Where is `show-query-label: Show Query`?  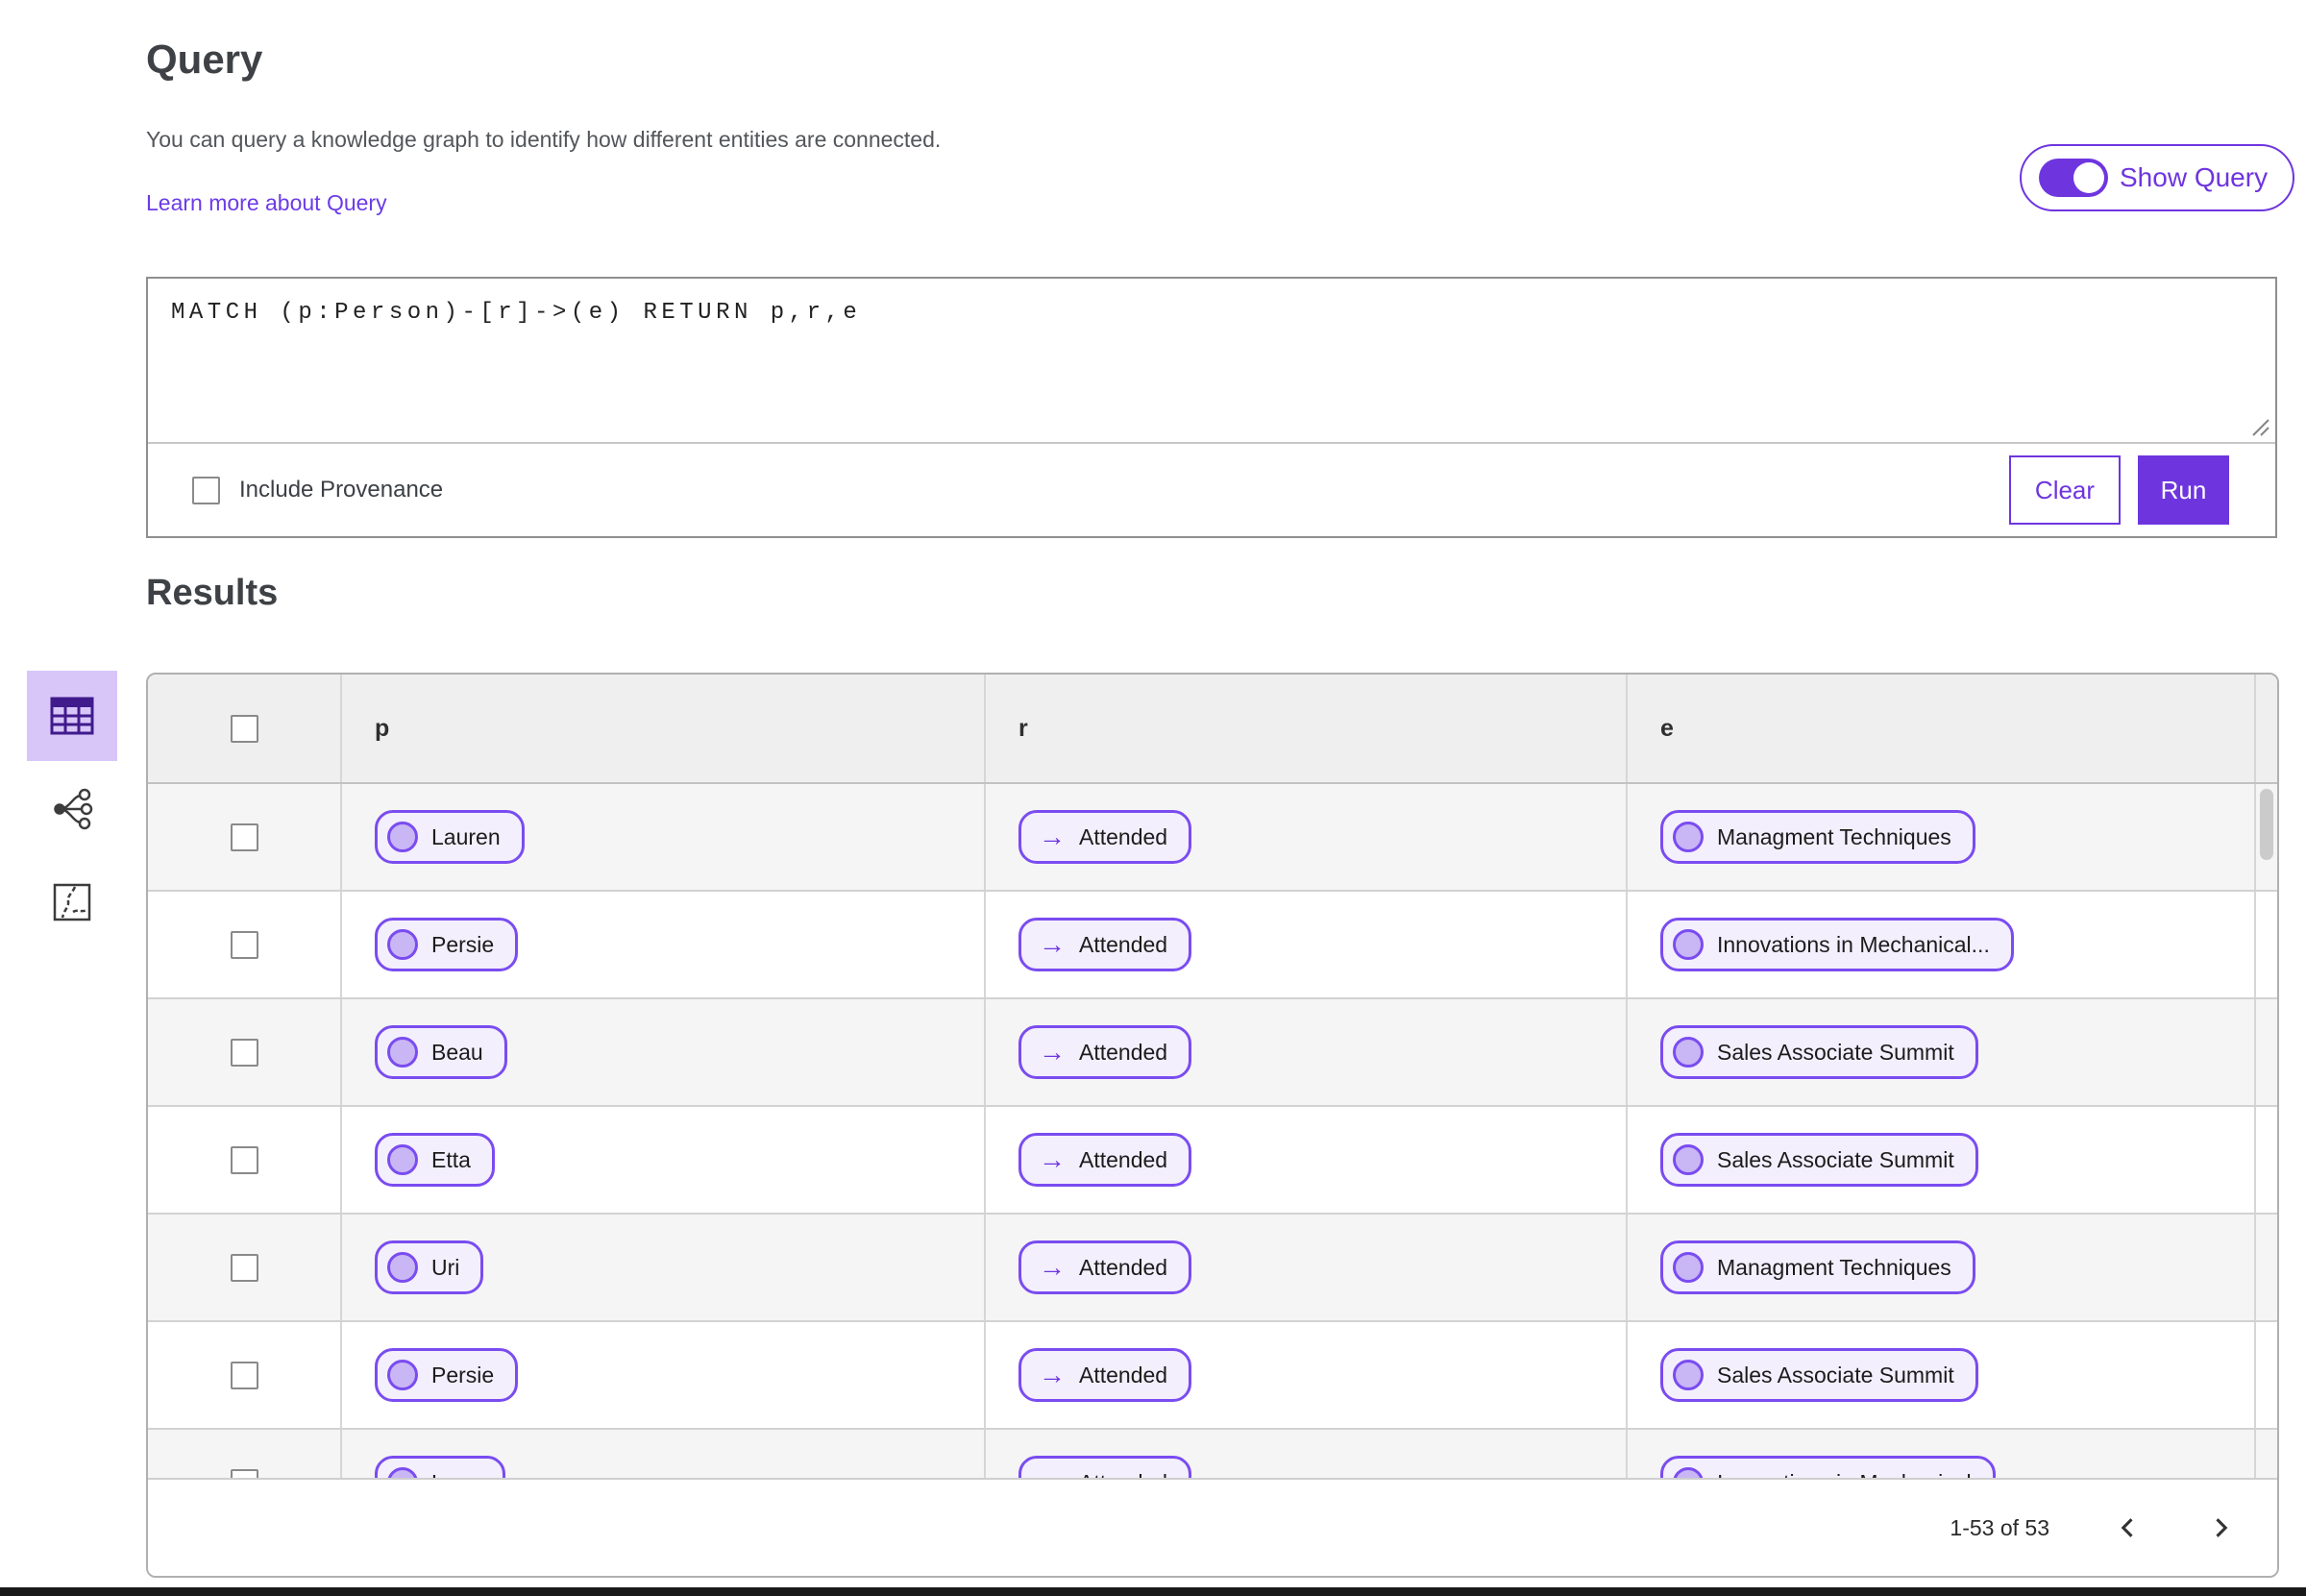
show-query-label: Show Query is located at coordinates (2195, 177).